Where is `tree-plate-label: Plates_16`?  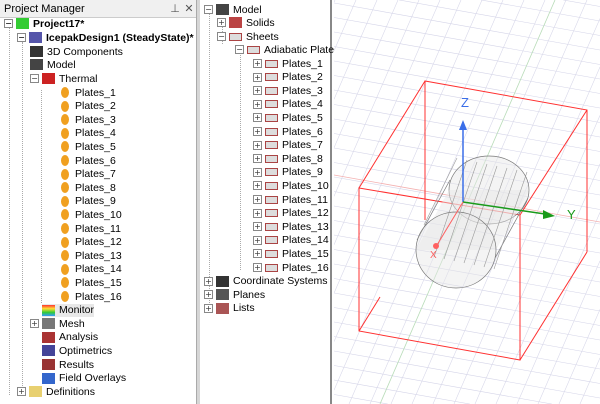
tree-plate-label: Plates_16 is located at coordinates (98, 296).